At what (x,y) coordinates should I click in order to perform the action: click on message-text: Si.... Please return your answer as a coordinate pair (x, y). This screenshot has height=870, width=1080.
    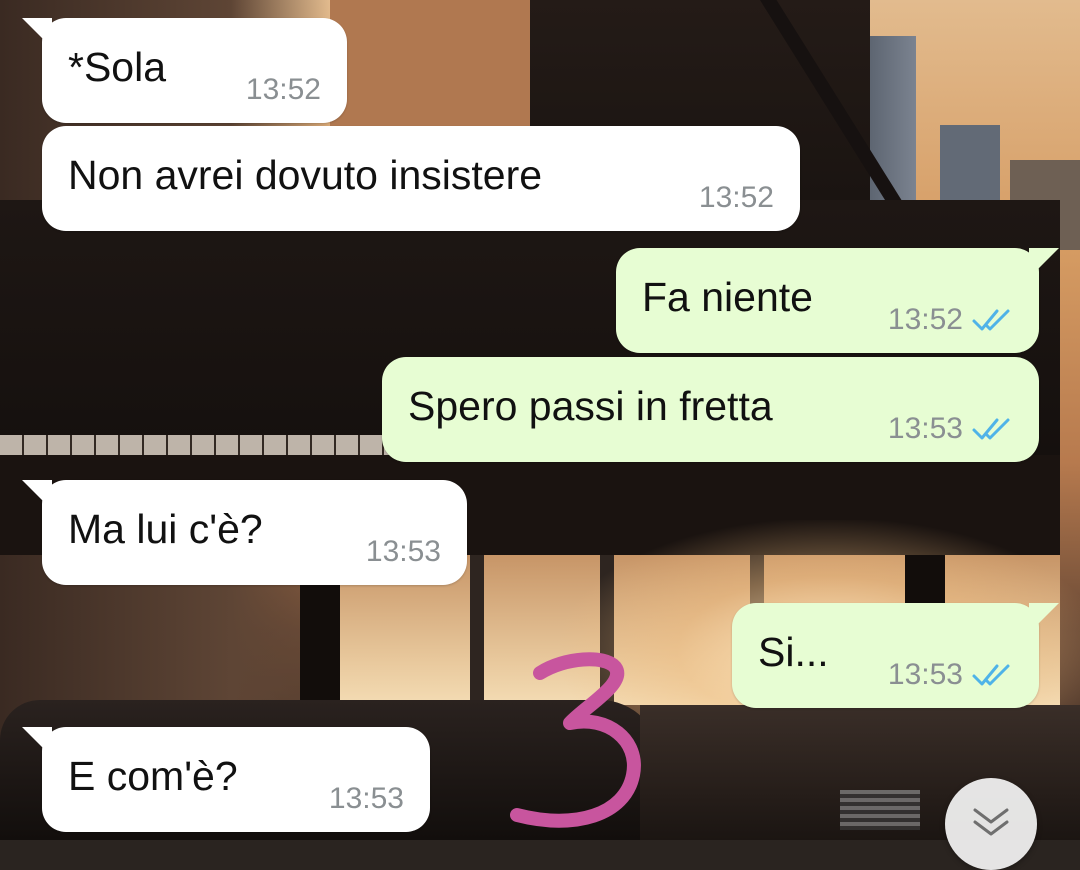
    Looking at the image, I should click on (793, 652).